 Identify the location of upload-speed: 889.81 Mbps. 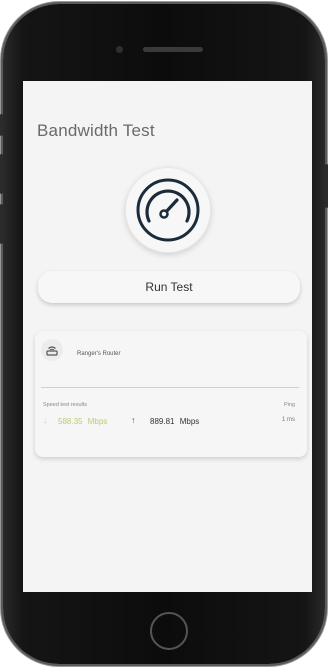
(174, 421).